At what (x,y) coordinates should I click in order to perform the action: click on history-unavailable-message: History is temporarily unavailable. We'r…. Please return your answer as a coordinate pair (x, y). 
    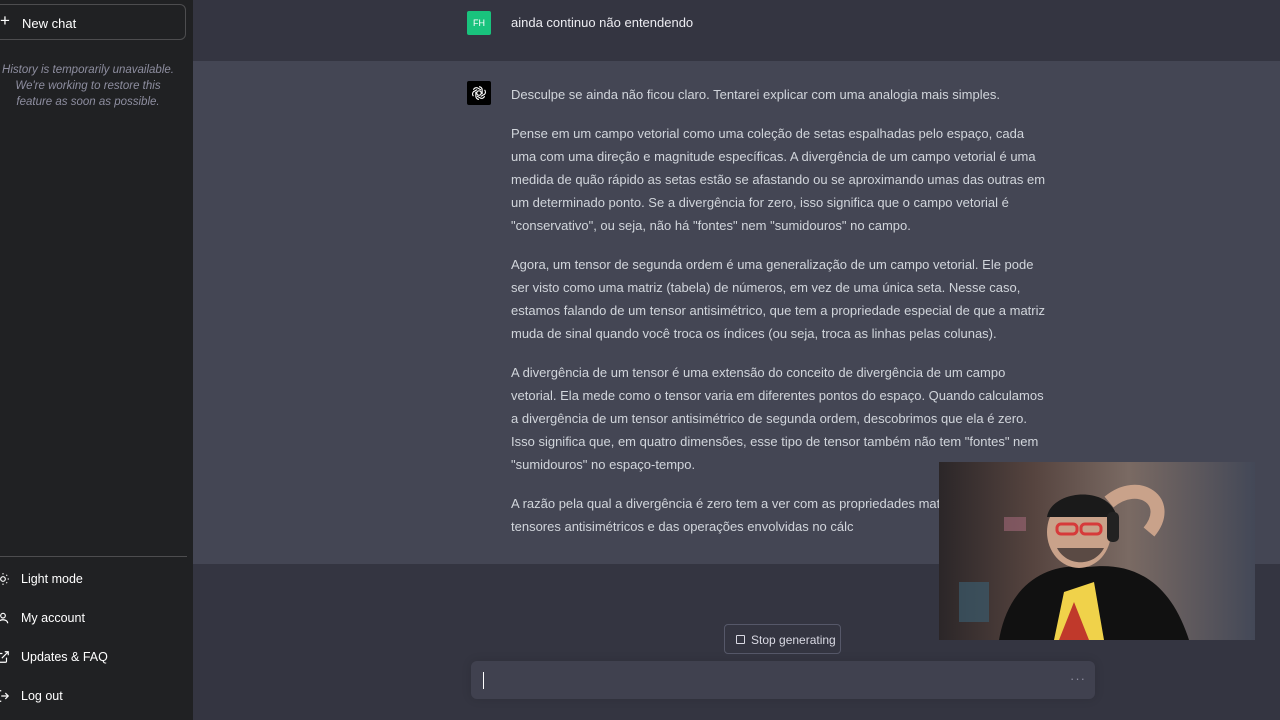
    Looking at the image, I should click on (88, 86).